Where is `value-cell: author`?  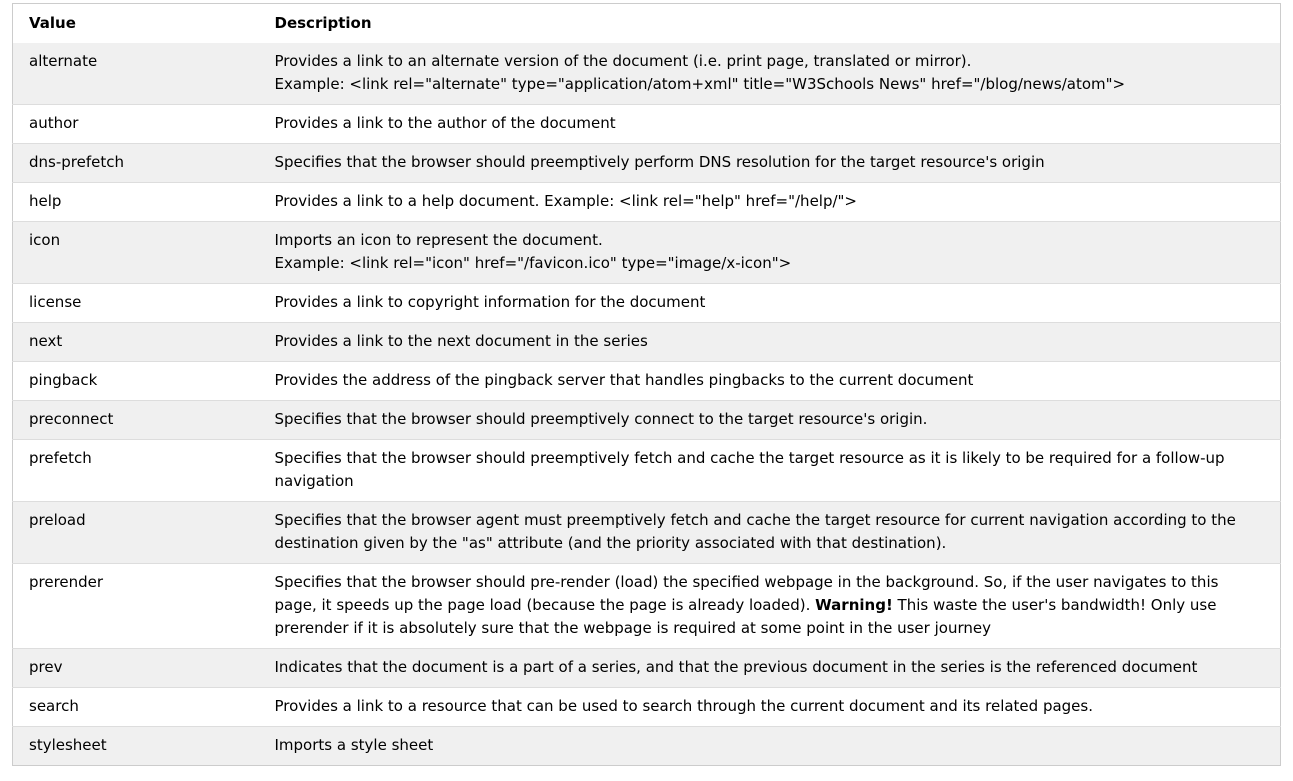 value-cell: author is located at coordinates (54, 123).